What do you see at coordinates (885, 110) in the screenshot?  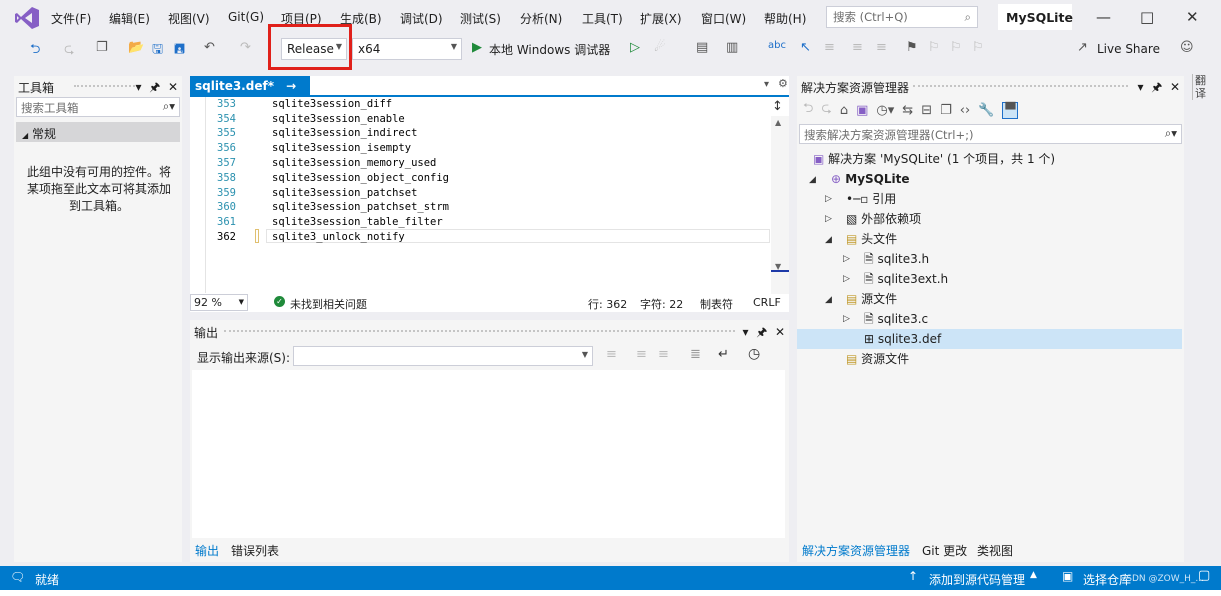 I see `pending-changes-icon: ◷▾` at bounding box center [885, 110].